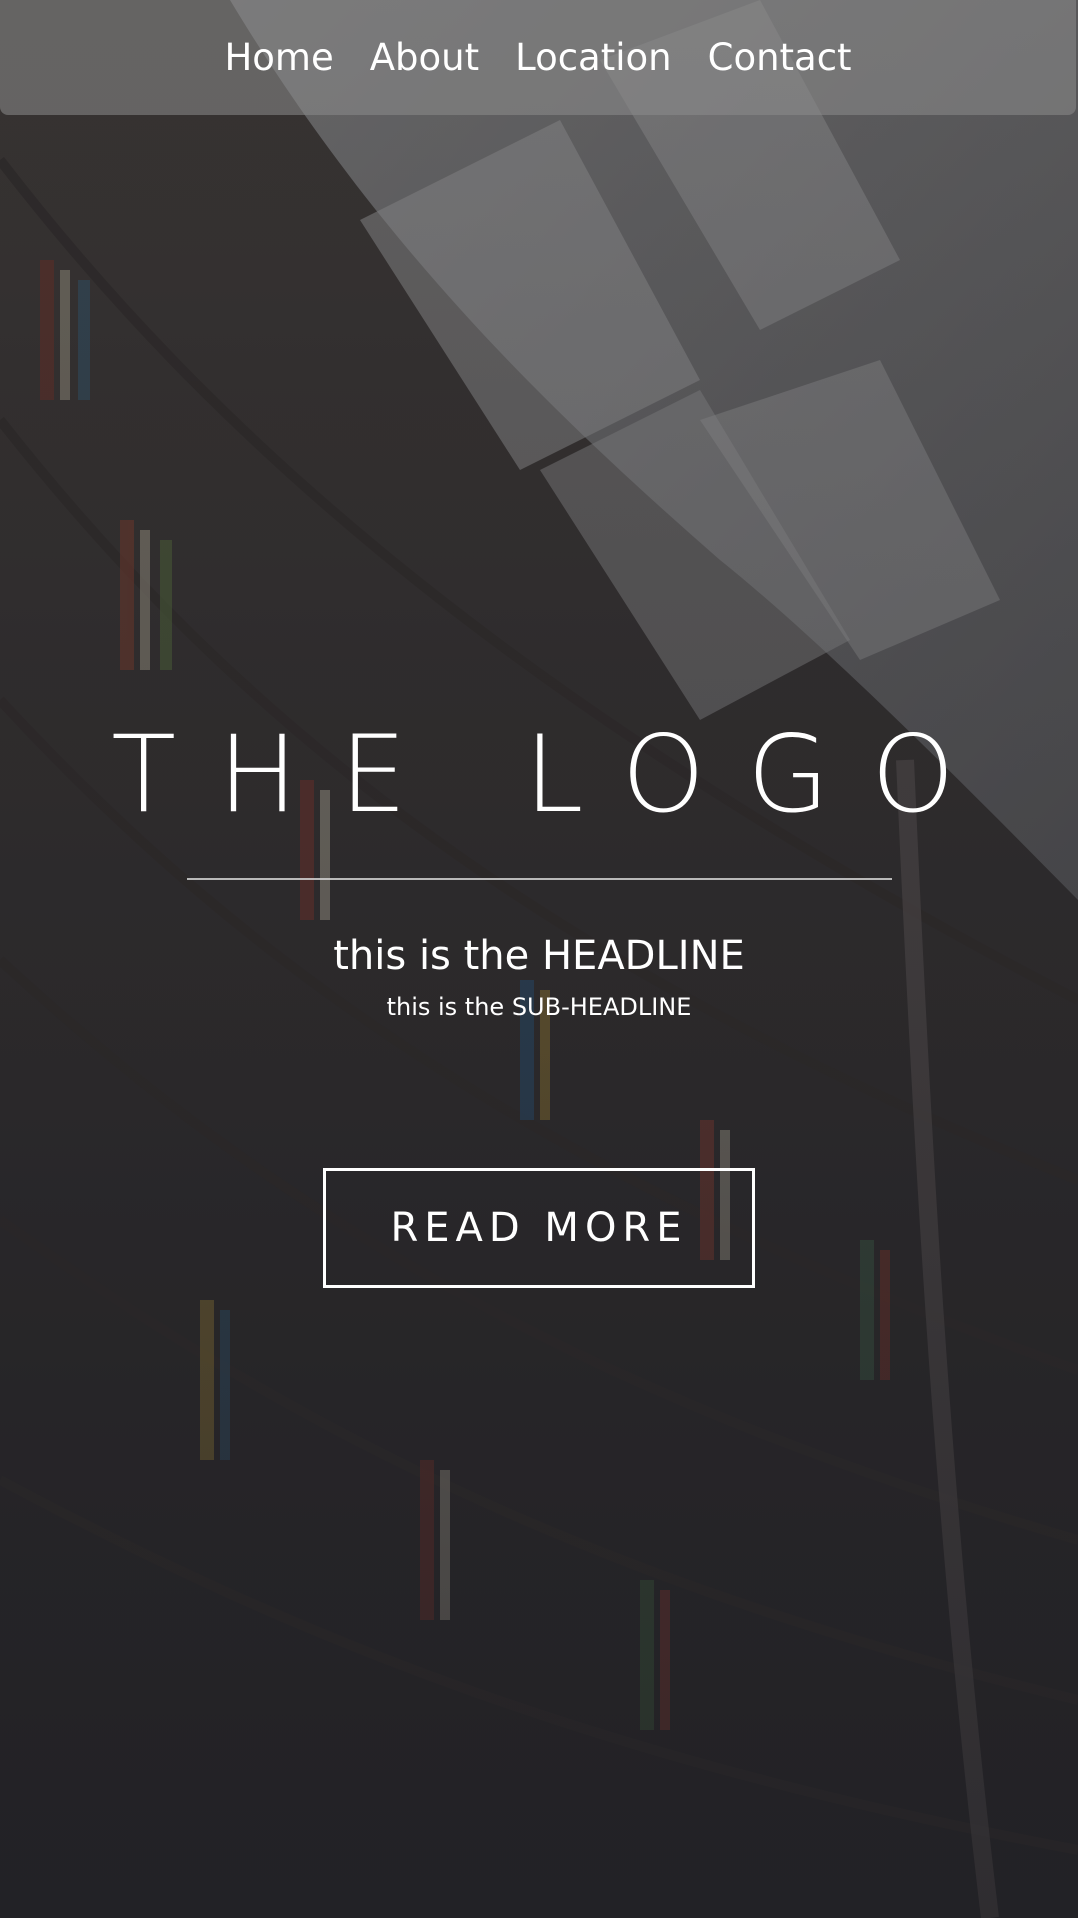 This screenshot has height=1918, width=1078. I want to click on nav-link-contact: Contact, so click(780, 56).